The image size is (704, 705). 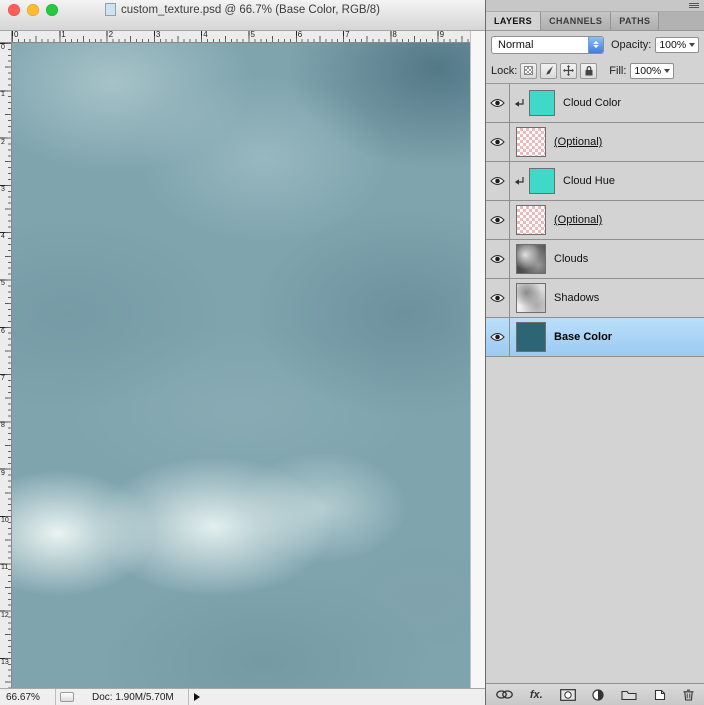 I want to click on tab-paths-label: PATHS, so click(x=635, y=21).